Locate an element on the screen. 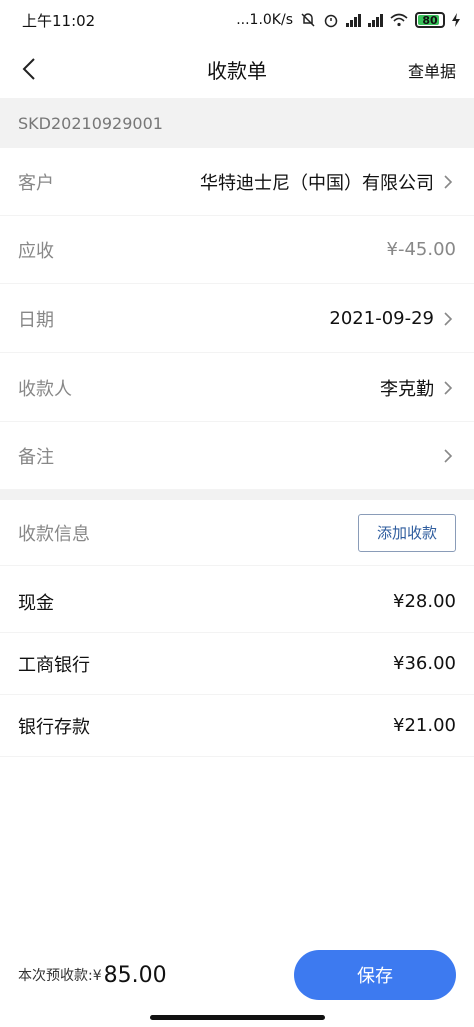 The image size is (474, 1027). remark-label: 备注 is located at coordinates (36, 457).